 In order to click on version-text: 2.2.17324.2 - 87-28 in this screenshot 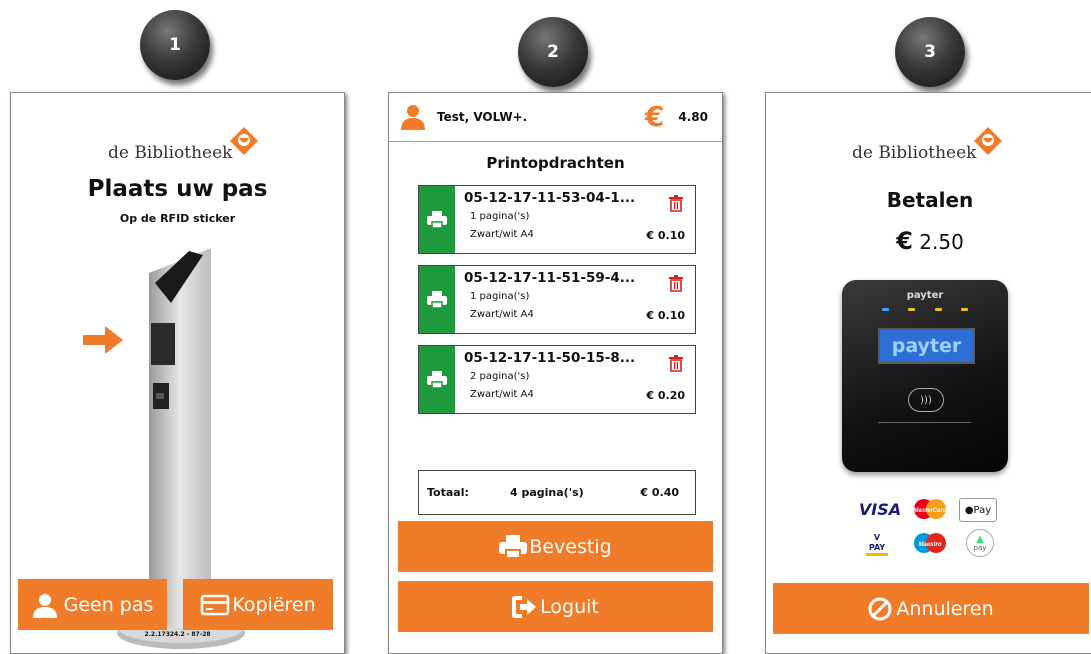, I will do `click(177, 634)`.